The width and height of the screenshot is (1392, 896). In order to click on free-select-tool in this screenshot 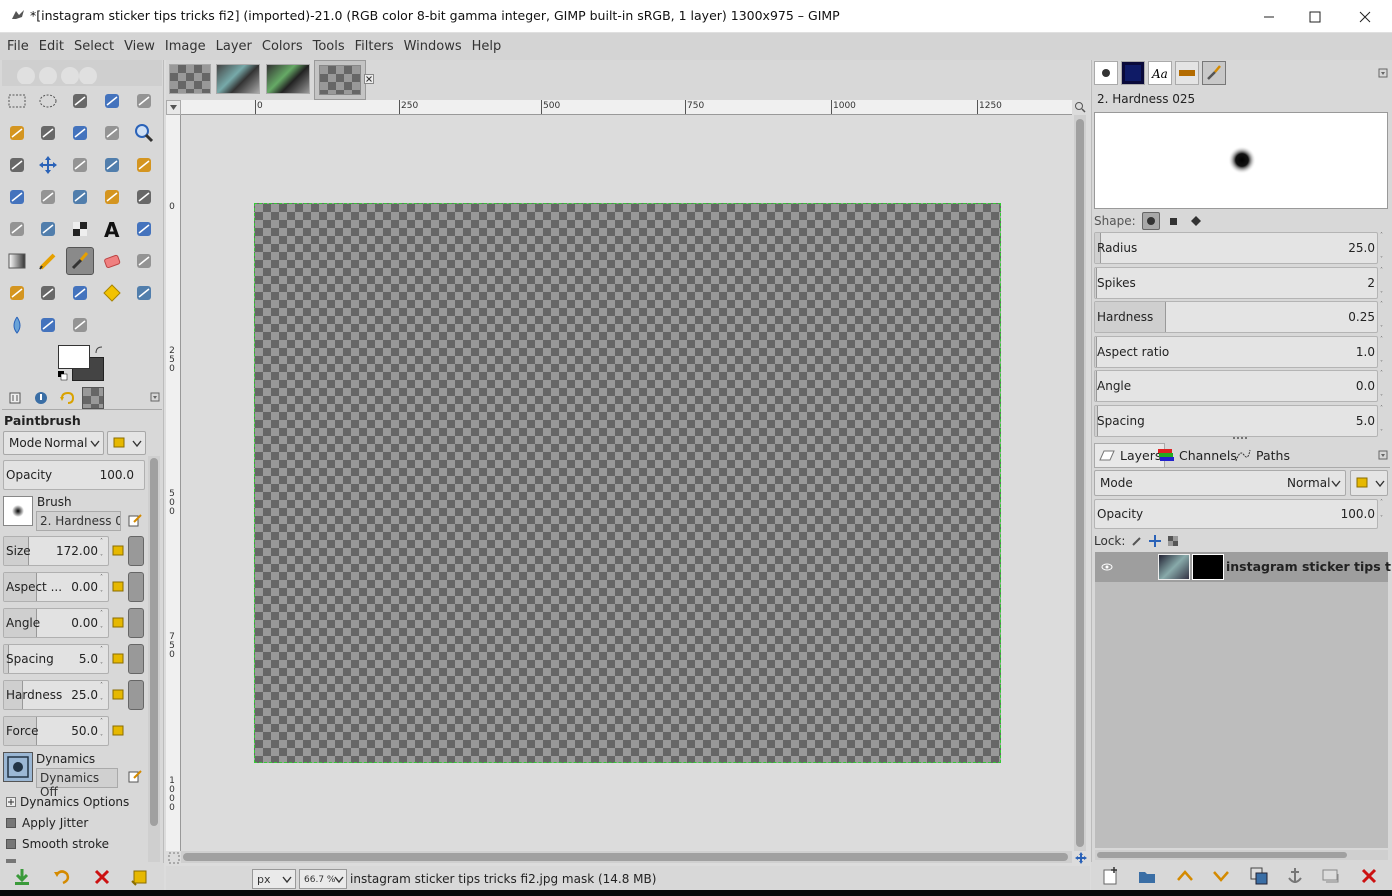, I will do `click(80, 101)`.